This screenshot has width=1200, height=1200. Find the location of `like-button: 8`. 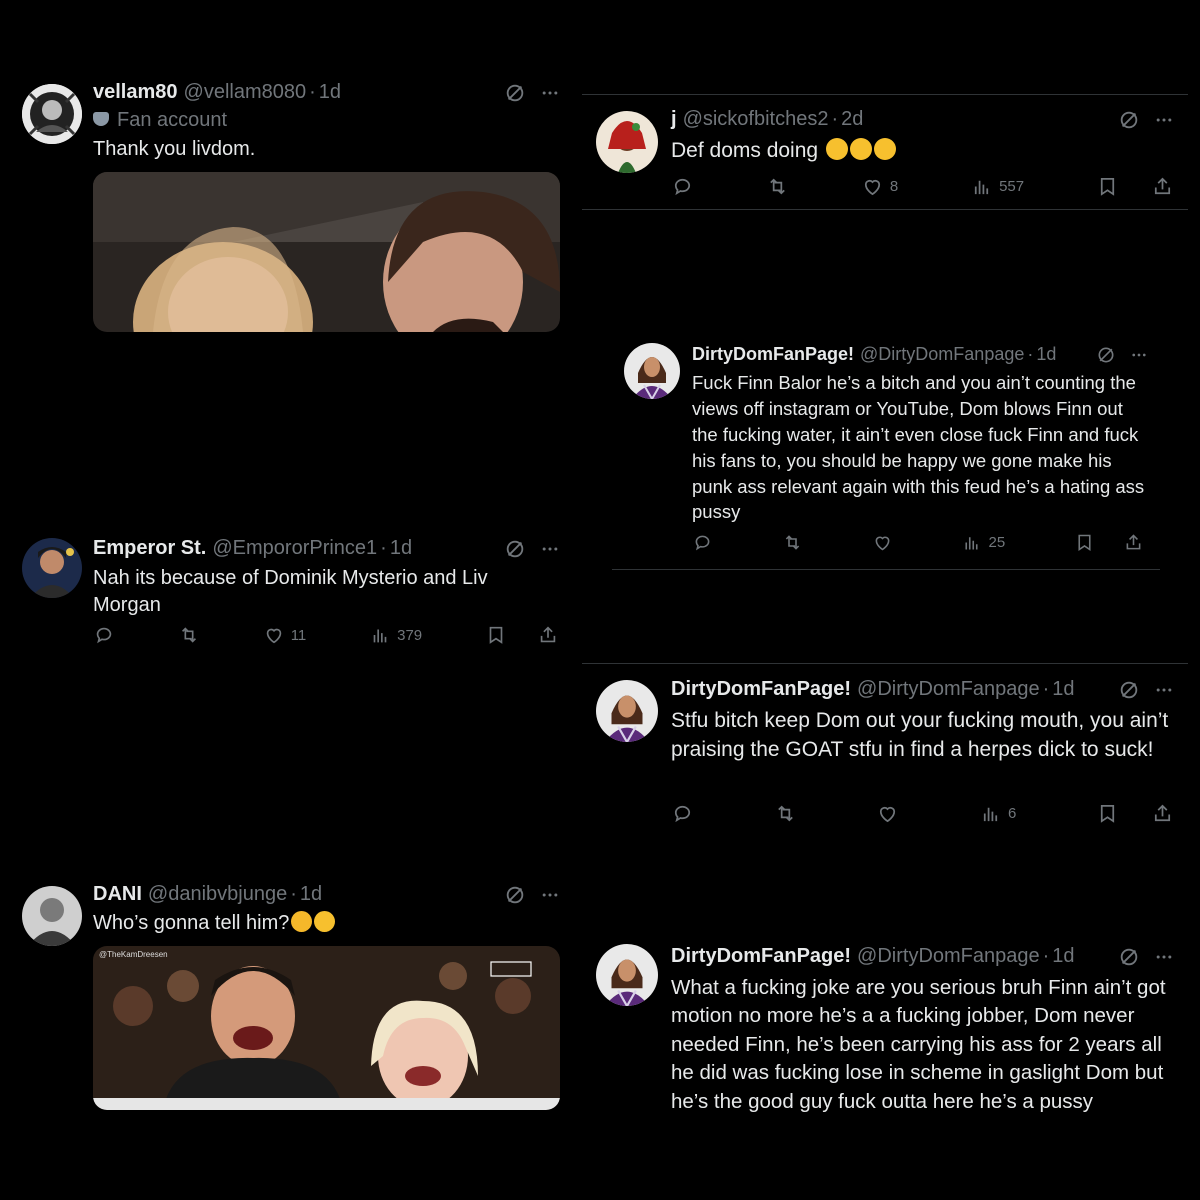

like-button: 8 is located at coordinates (879, 186).